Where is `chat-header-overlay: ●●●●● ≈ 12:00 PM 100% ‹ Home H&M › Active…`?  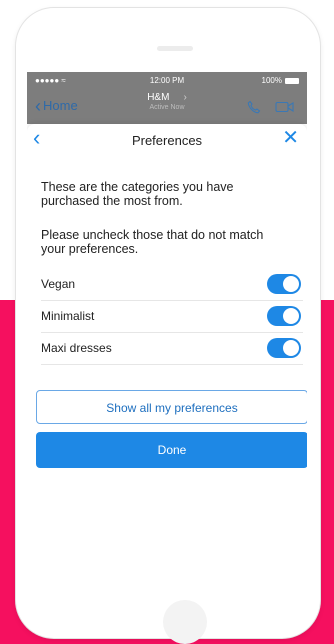
chat-header-overlay: ●●●●● ≈ 12:00 PM 100% ‹ Home H&M › Active… is located at coordinates (167, 98).